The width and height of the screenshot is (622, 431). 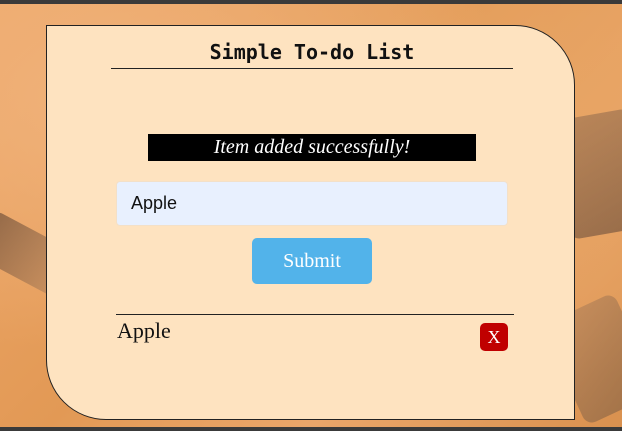 What do you see at coordinates (494, 337) in the screenshot?
I see `delete-item-button: X` at bounding box center [494, 337].